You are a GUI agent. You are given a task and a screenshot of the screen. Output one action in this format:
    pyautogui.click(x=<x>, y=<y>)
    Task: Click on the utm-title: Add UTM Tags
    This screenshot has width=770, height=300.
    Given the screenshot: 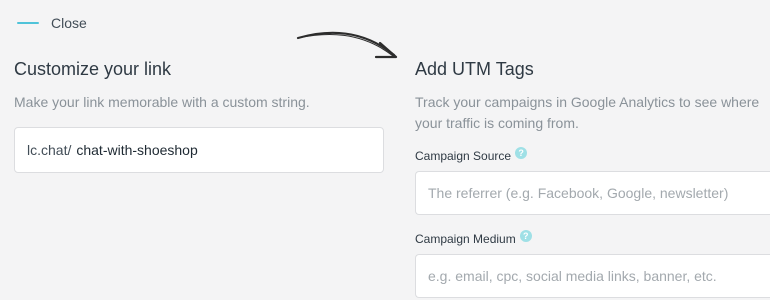 What is the action you would take?
    pyautogui.click(x=474, y=69)
    